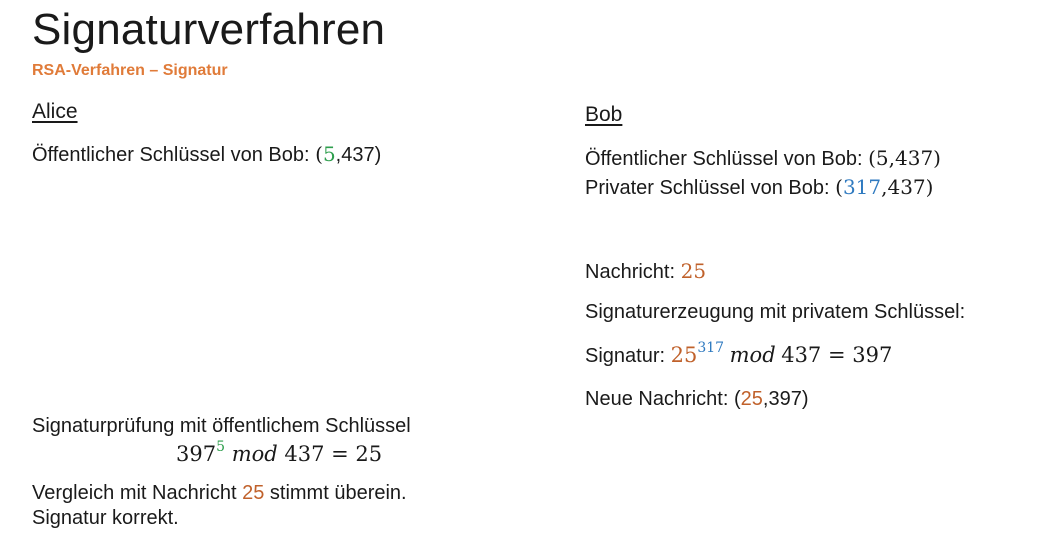 This screenshot has width=1050, height=542. Describe the element at coordinates (693, 271) in the screenshot. I see `bob-message-value: 25` at that location.